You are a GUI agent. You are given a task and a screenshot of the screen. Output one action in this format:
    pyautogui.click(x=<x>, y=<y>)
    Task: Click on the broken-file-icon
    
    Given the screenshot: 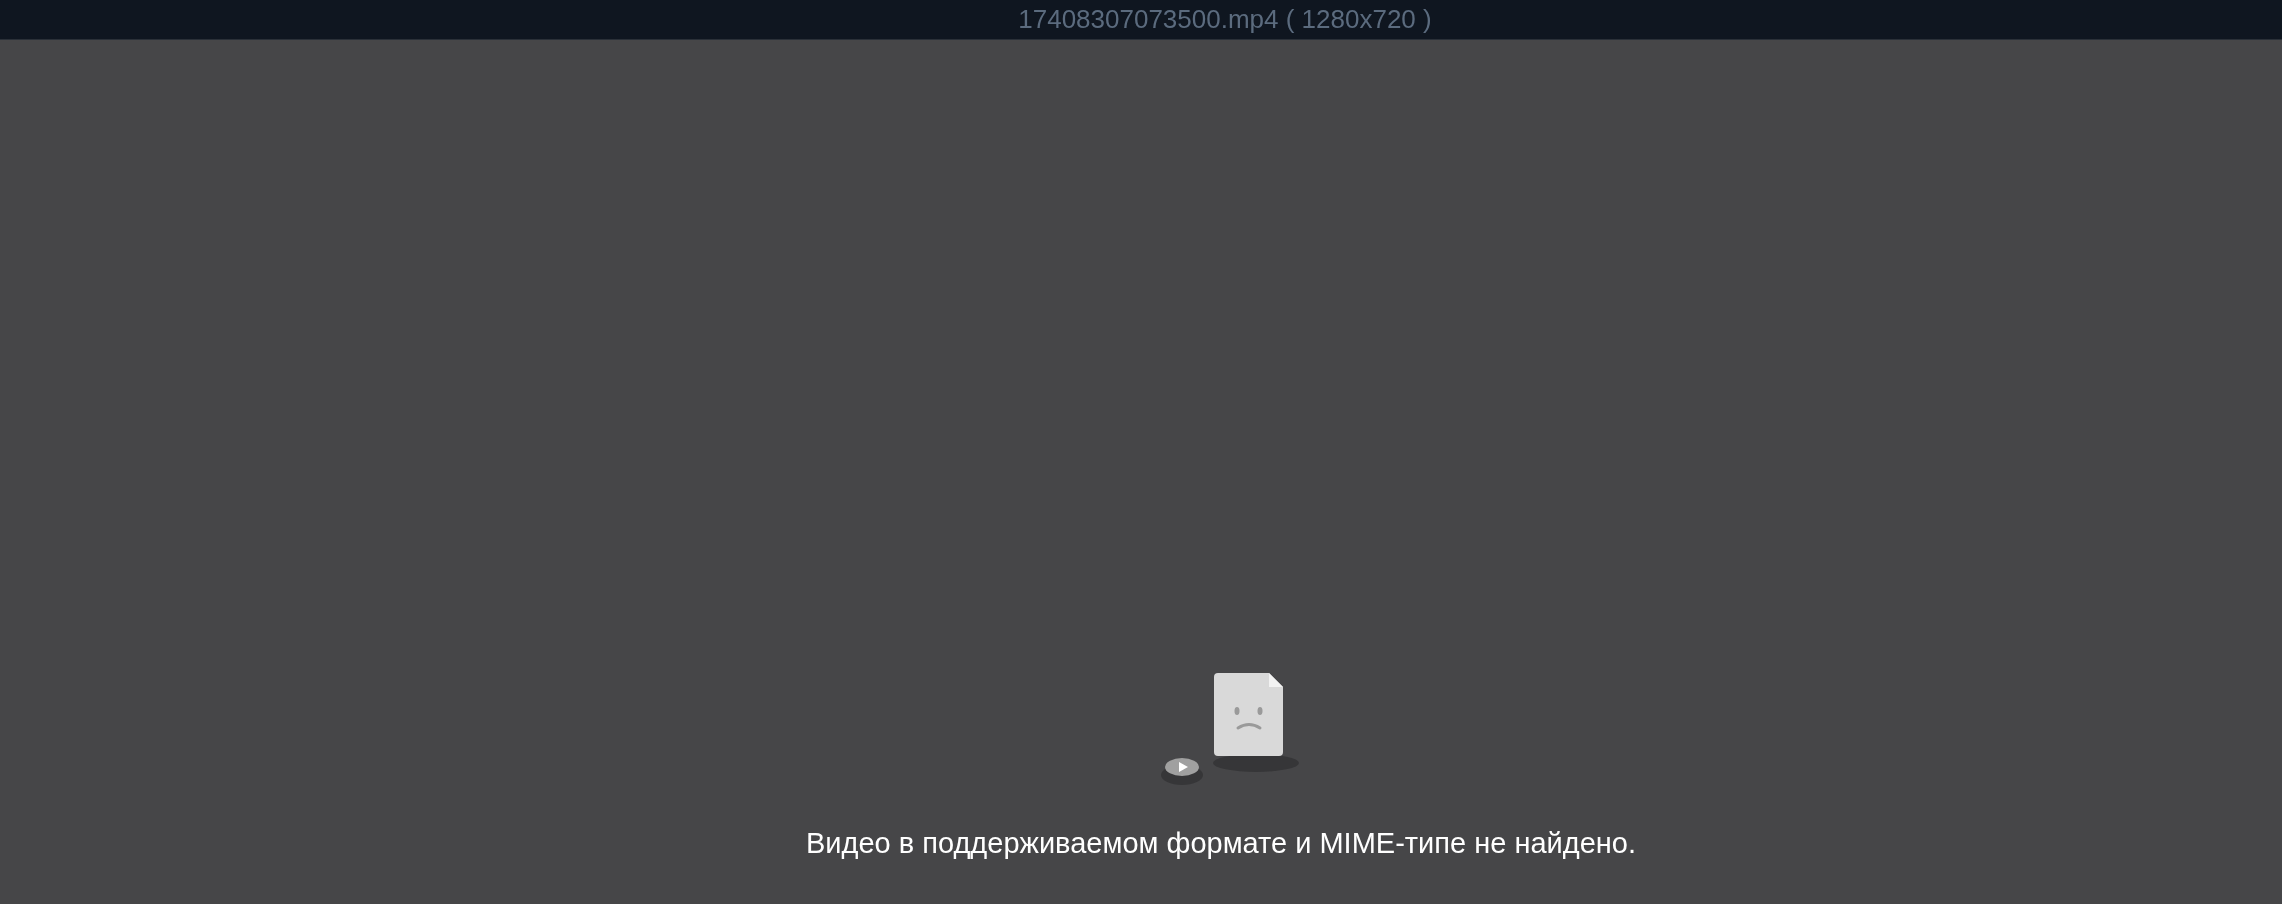 What is the action you would take?
    pyautogui.click(x=1229, y=730)
    